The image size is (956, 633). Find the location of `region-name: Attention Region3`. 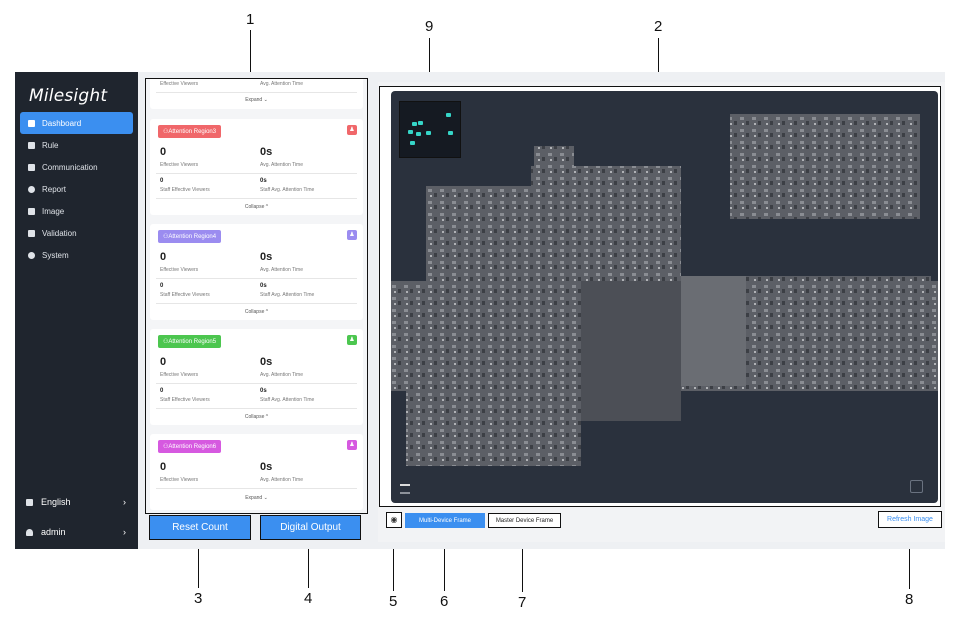

region-name: Attention Region3 is located at coordinates (192, 131).